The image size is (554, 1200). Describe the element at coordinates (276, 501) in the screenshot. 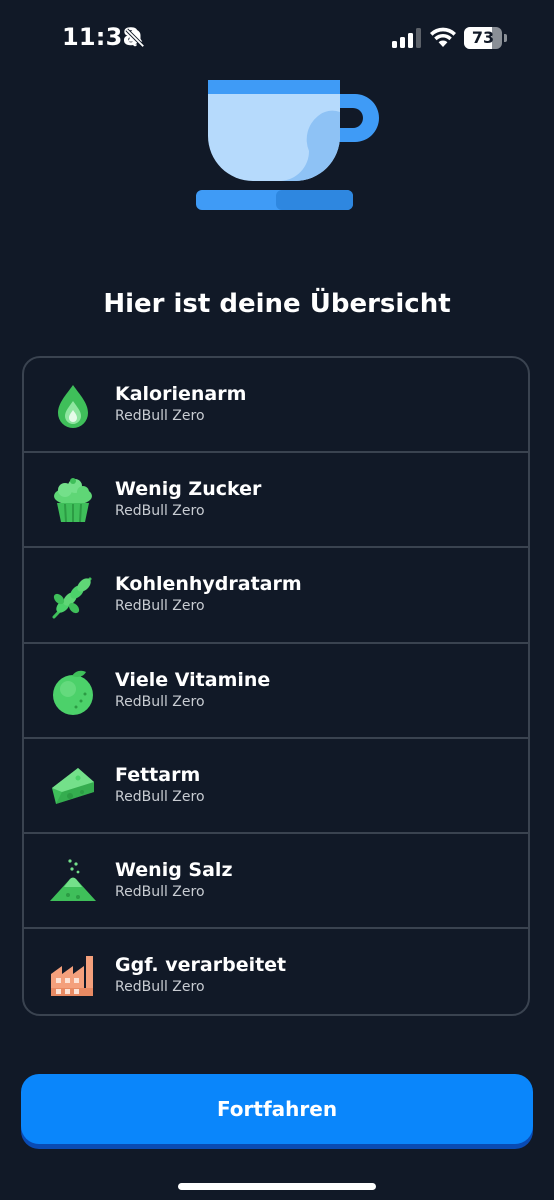

I see `summary-item-wenig-zucker: Wenig Zucker RedBull Zero` at that location.